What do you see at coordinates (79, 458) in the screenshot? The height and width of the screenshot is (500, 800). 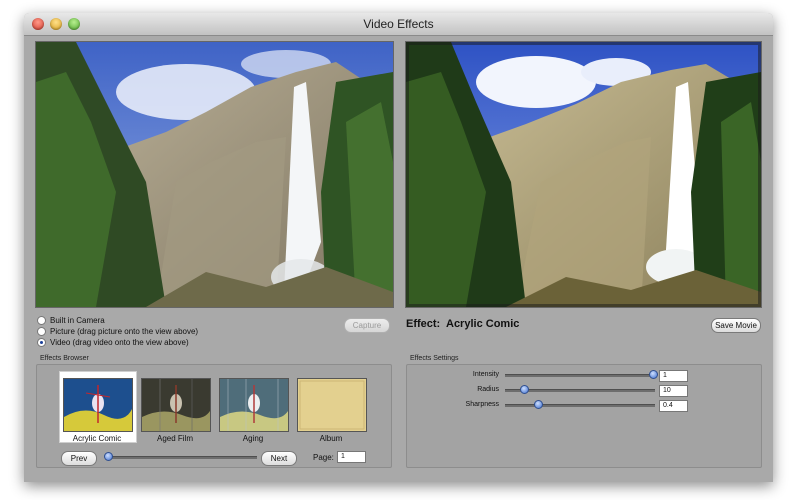 I see `prev-button: Prev` at bounding box center [79, 458].